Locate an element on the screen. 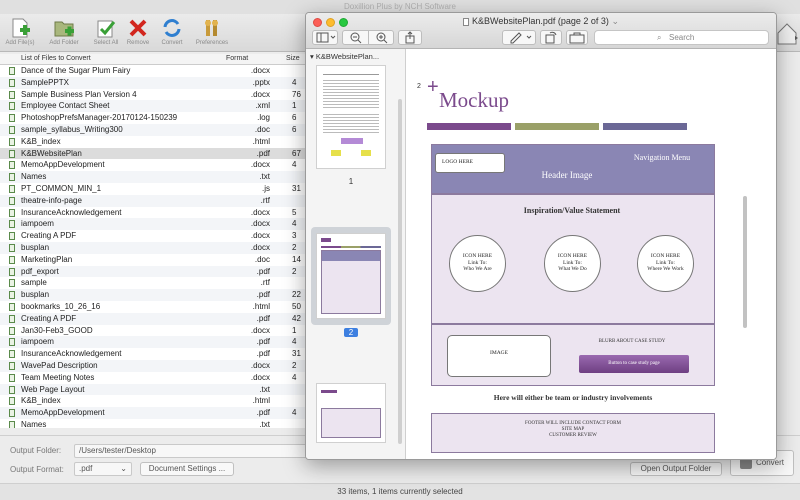 This screenshot has height=500, width=800. page-3-thumbnail is located at coordinates (351, 413).